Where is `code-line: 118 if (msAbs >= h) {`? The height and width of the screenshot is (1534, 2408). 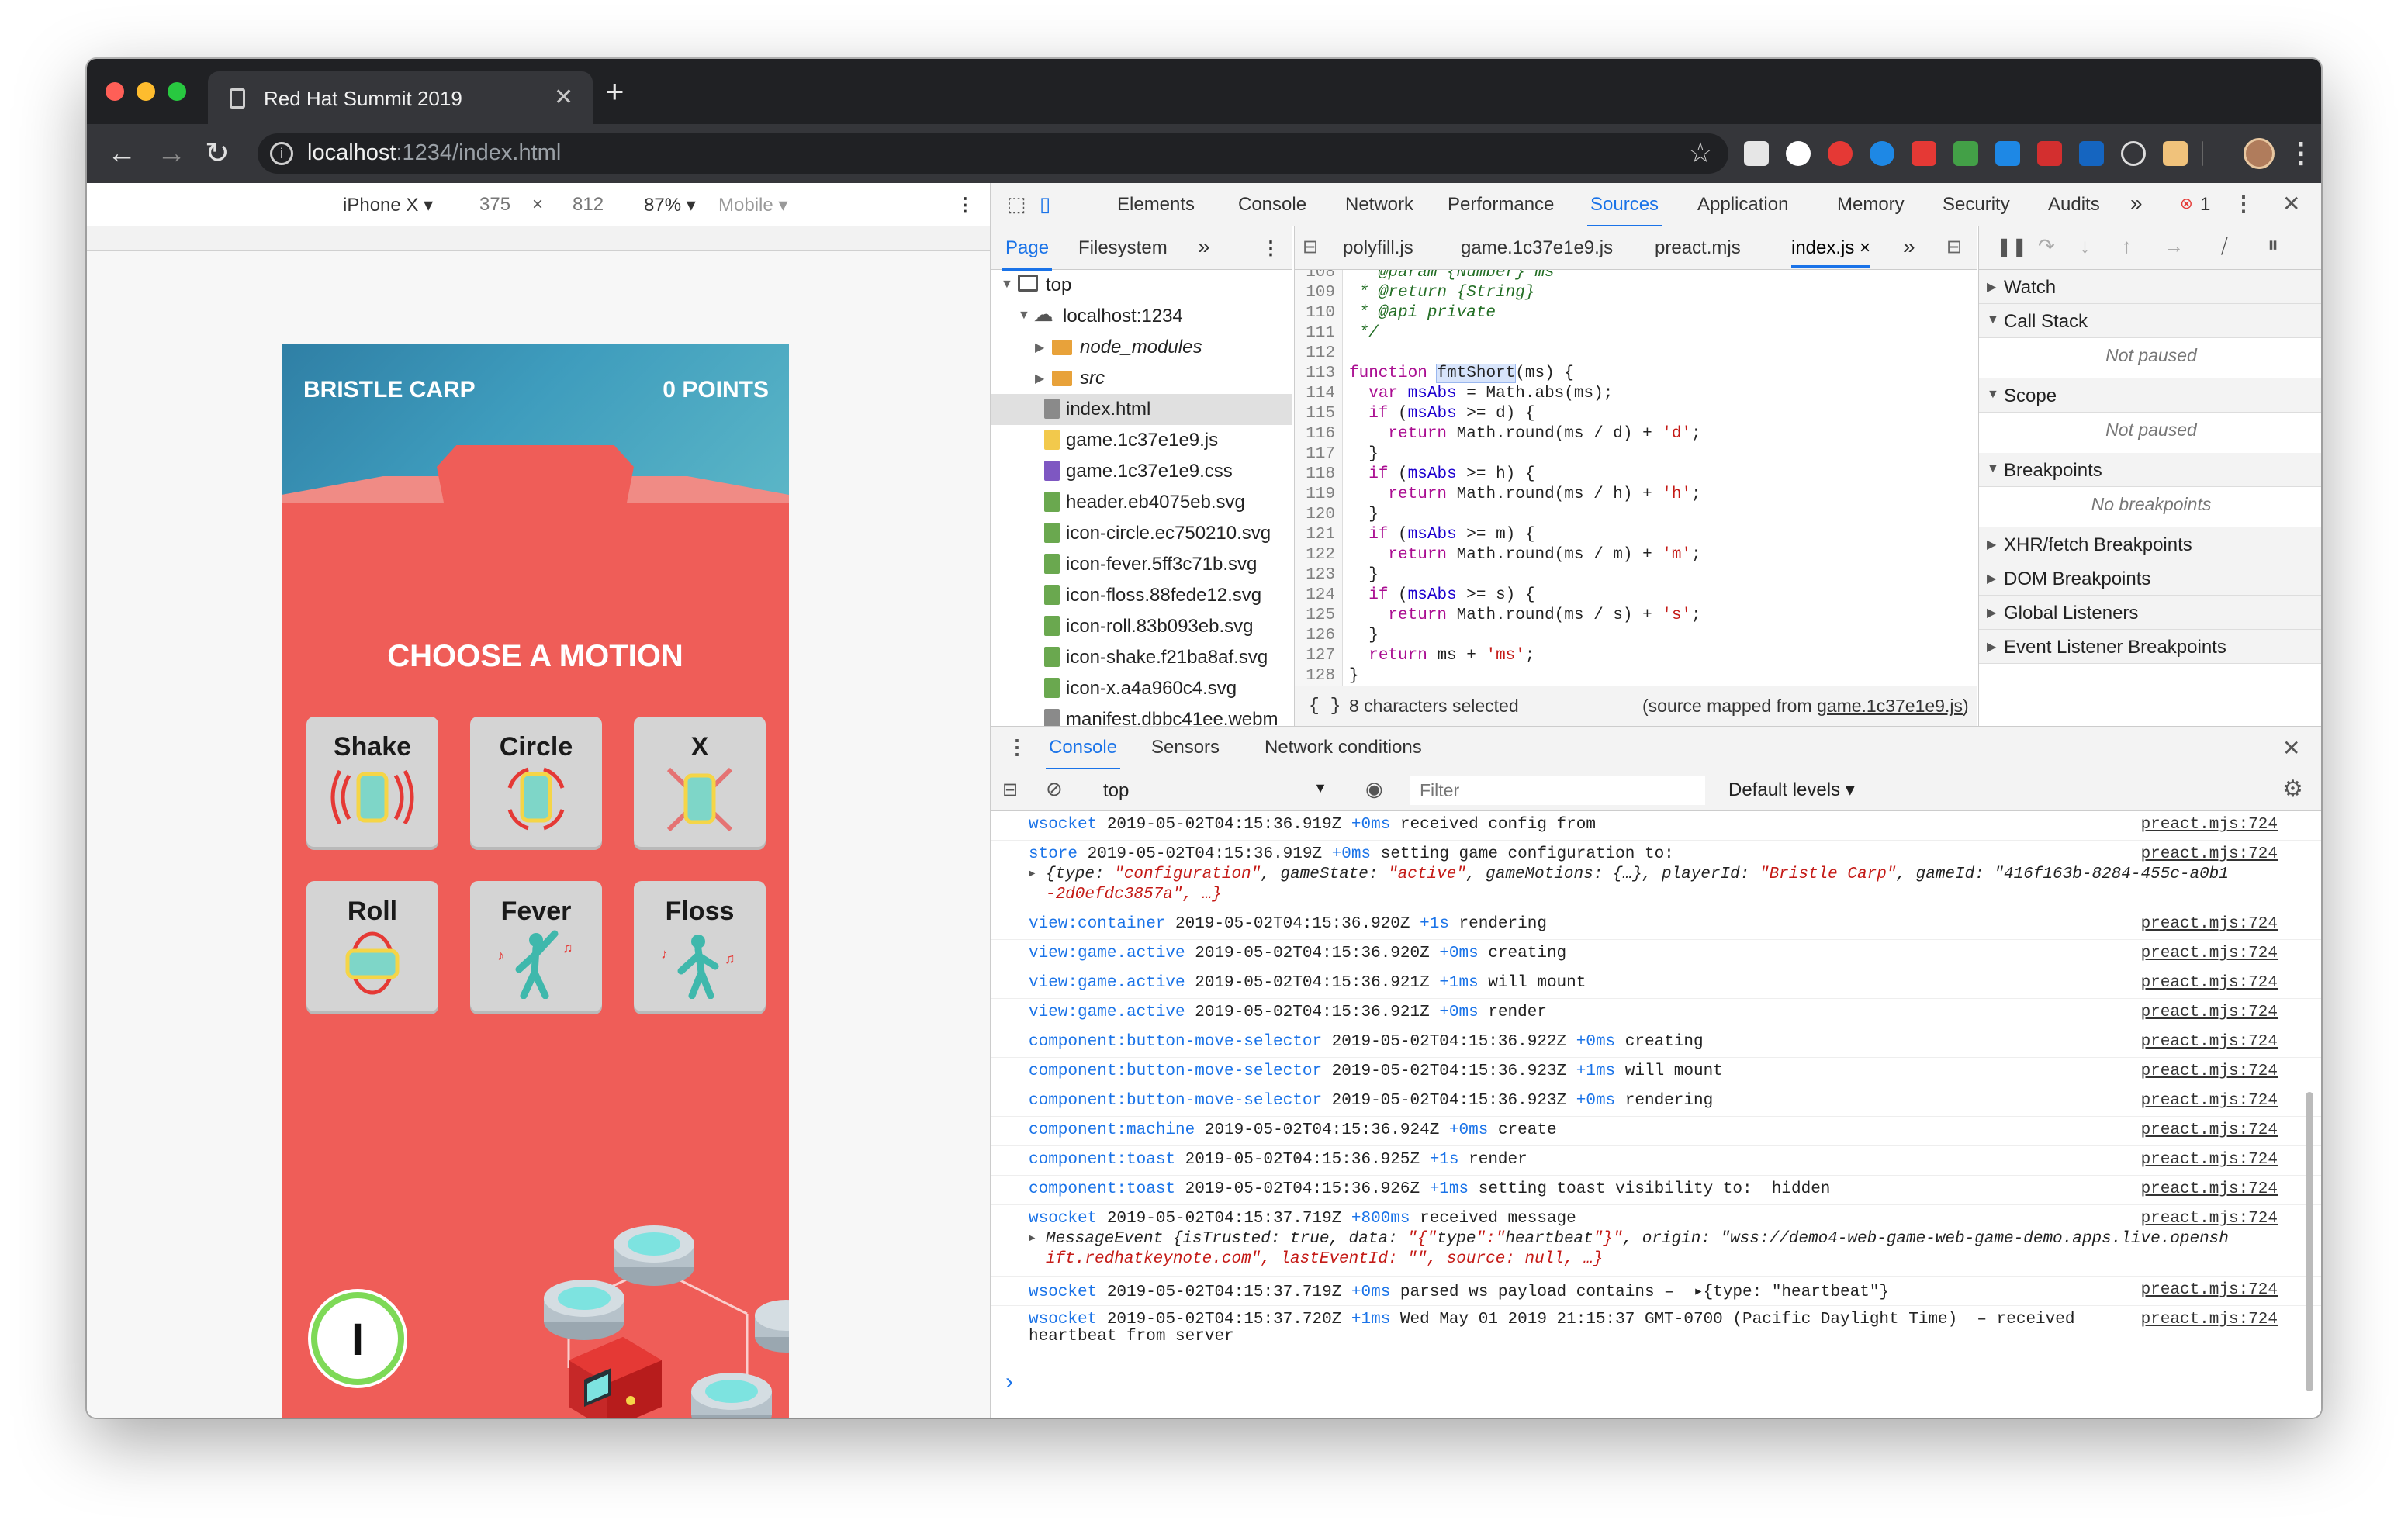 code-line: 118 if (msAbs >= h) { is located at coordinates (1636, 475).